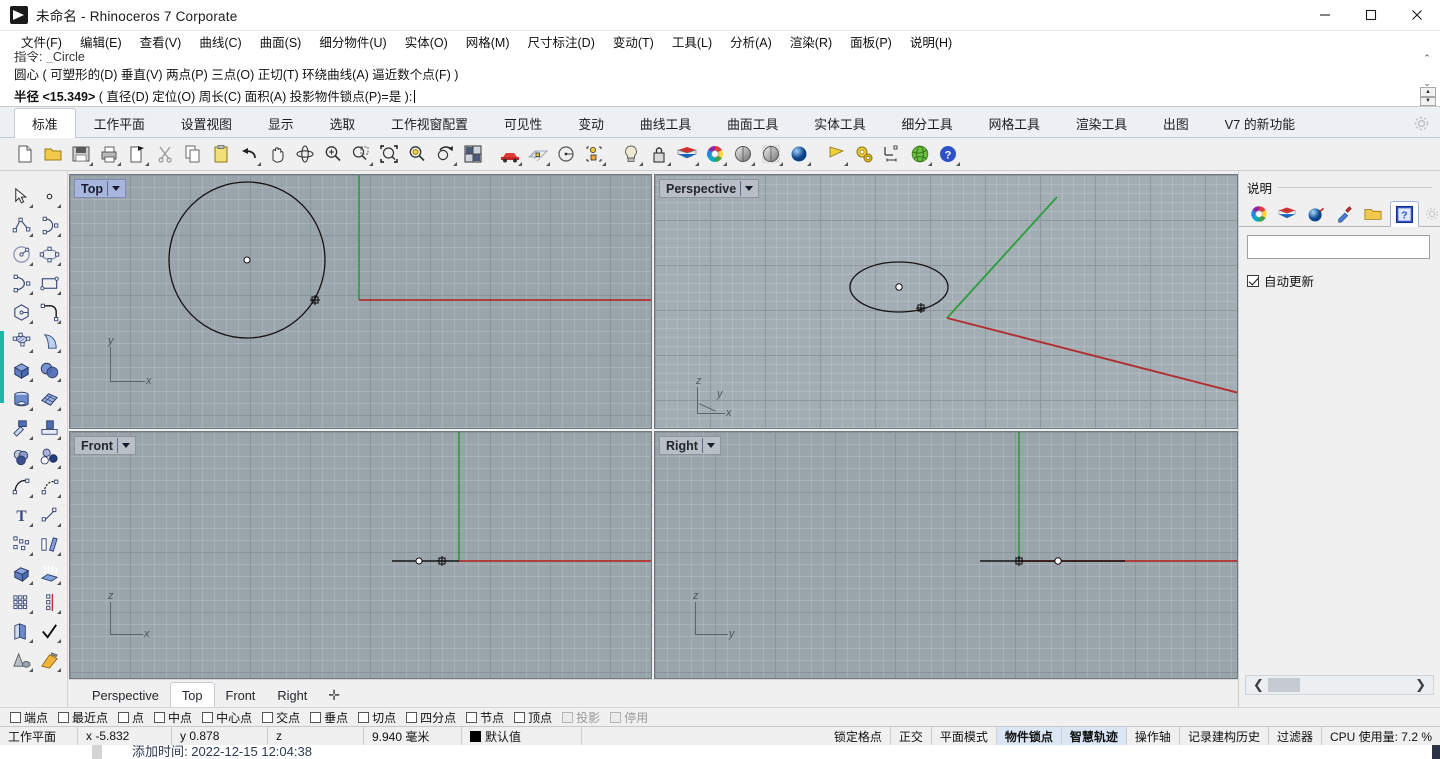  Describe the element at coordinates (53, 154) in the screenshot. I see `open-file-icon` at that location.